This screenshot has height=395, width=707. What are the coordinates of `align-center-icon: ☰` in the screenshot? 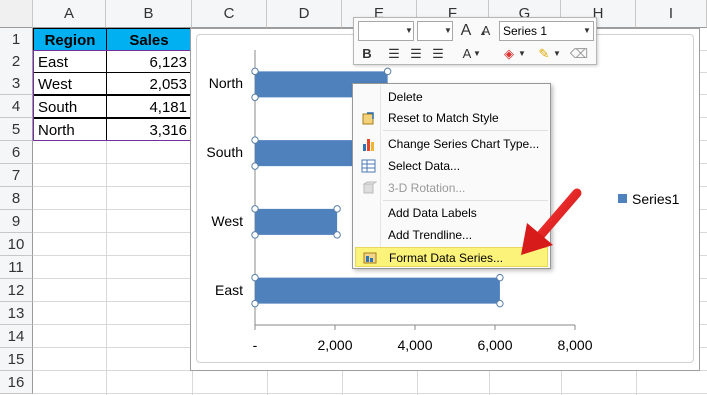 It's located at (416, 54).